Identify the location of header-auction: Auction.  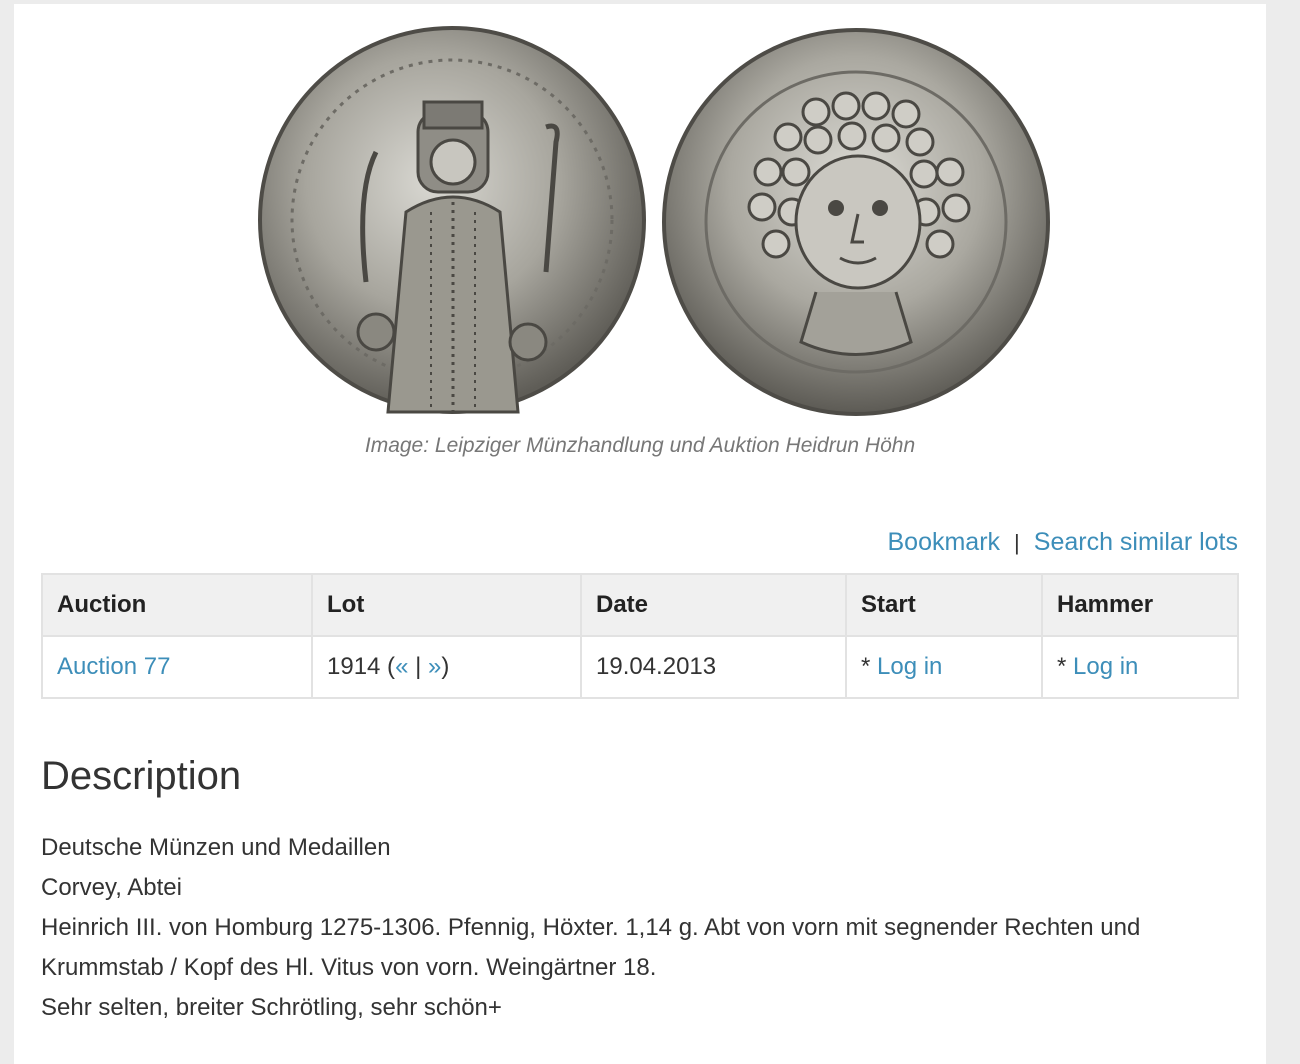
(177, 605).